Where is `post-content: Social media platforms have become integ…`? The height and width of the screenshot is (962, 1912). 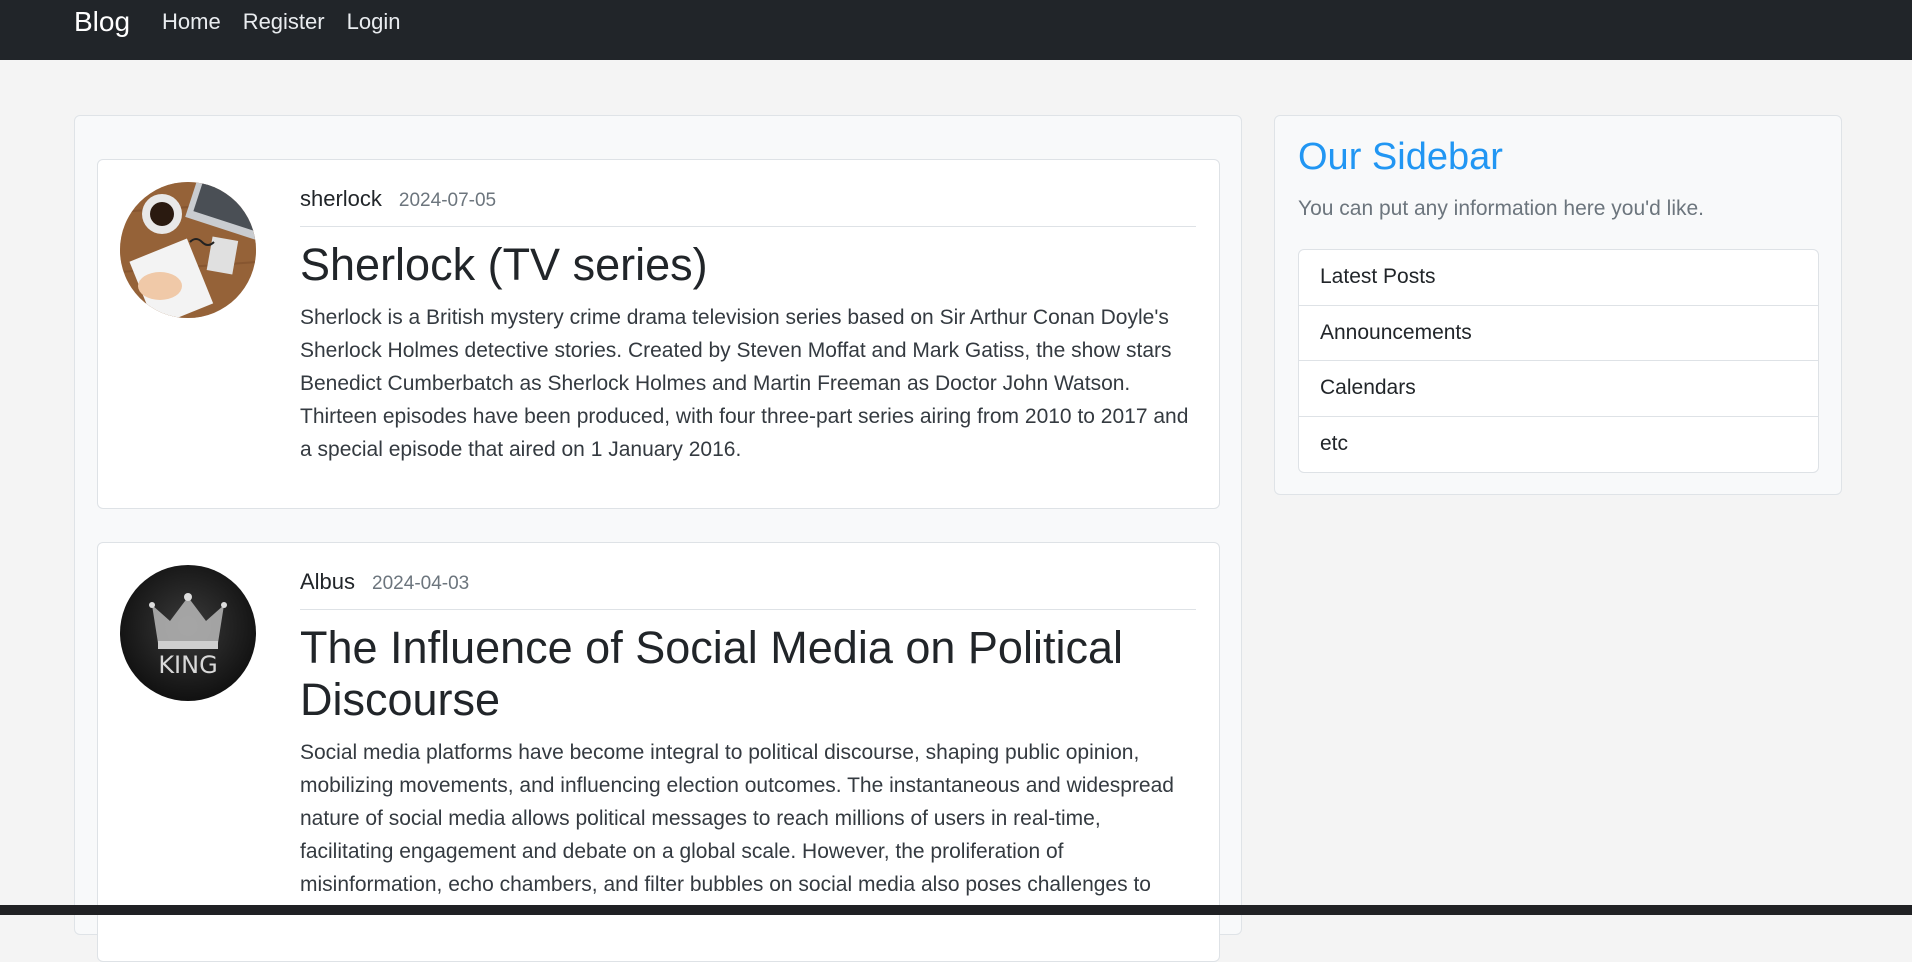 post-content: Social media platforms have become integ… is located at coordinates (737, 818).